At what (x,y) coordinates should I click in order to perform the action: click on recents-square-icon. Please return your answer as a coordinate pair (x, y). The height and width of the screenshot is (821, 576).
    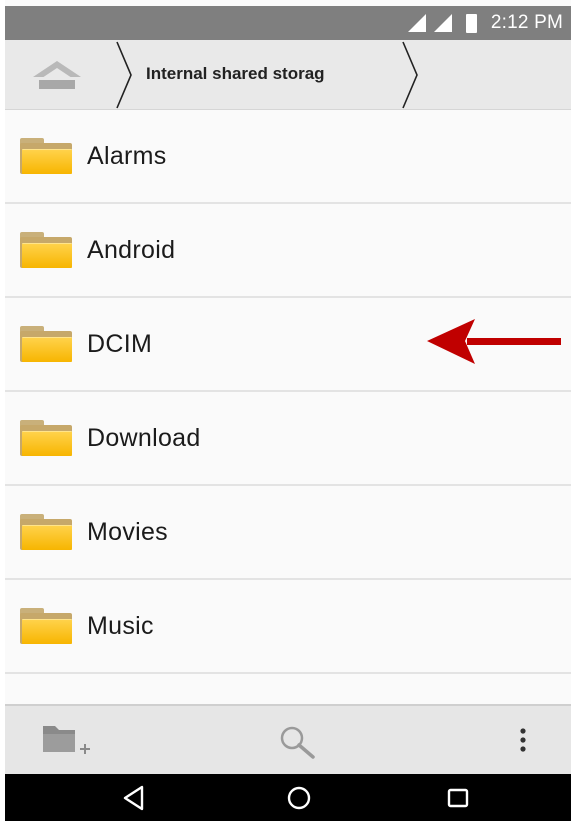
    Looking at the image, I should click on (458, 798).